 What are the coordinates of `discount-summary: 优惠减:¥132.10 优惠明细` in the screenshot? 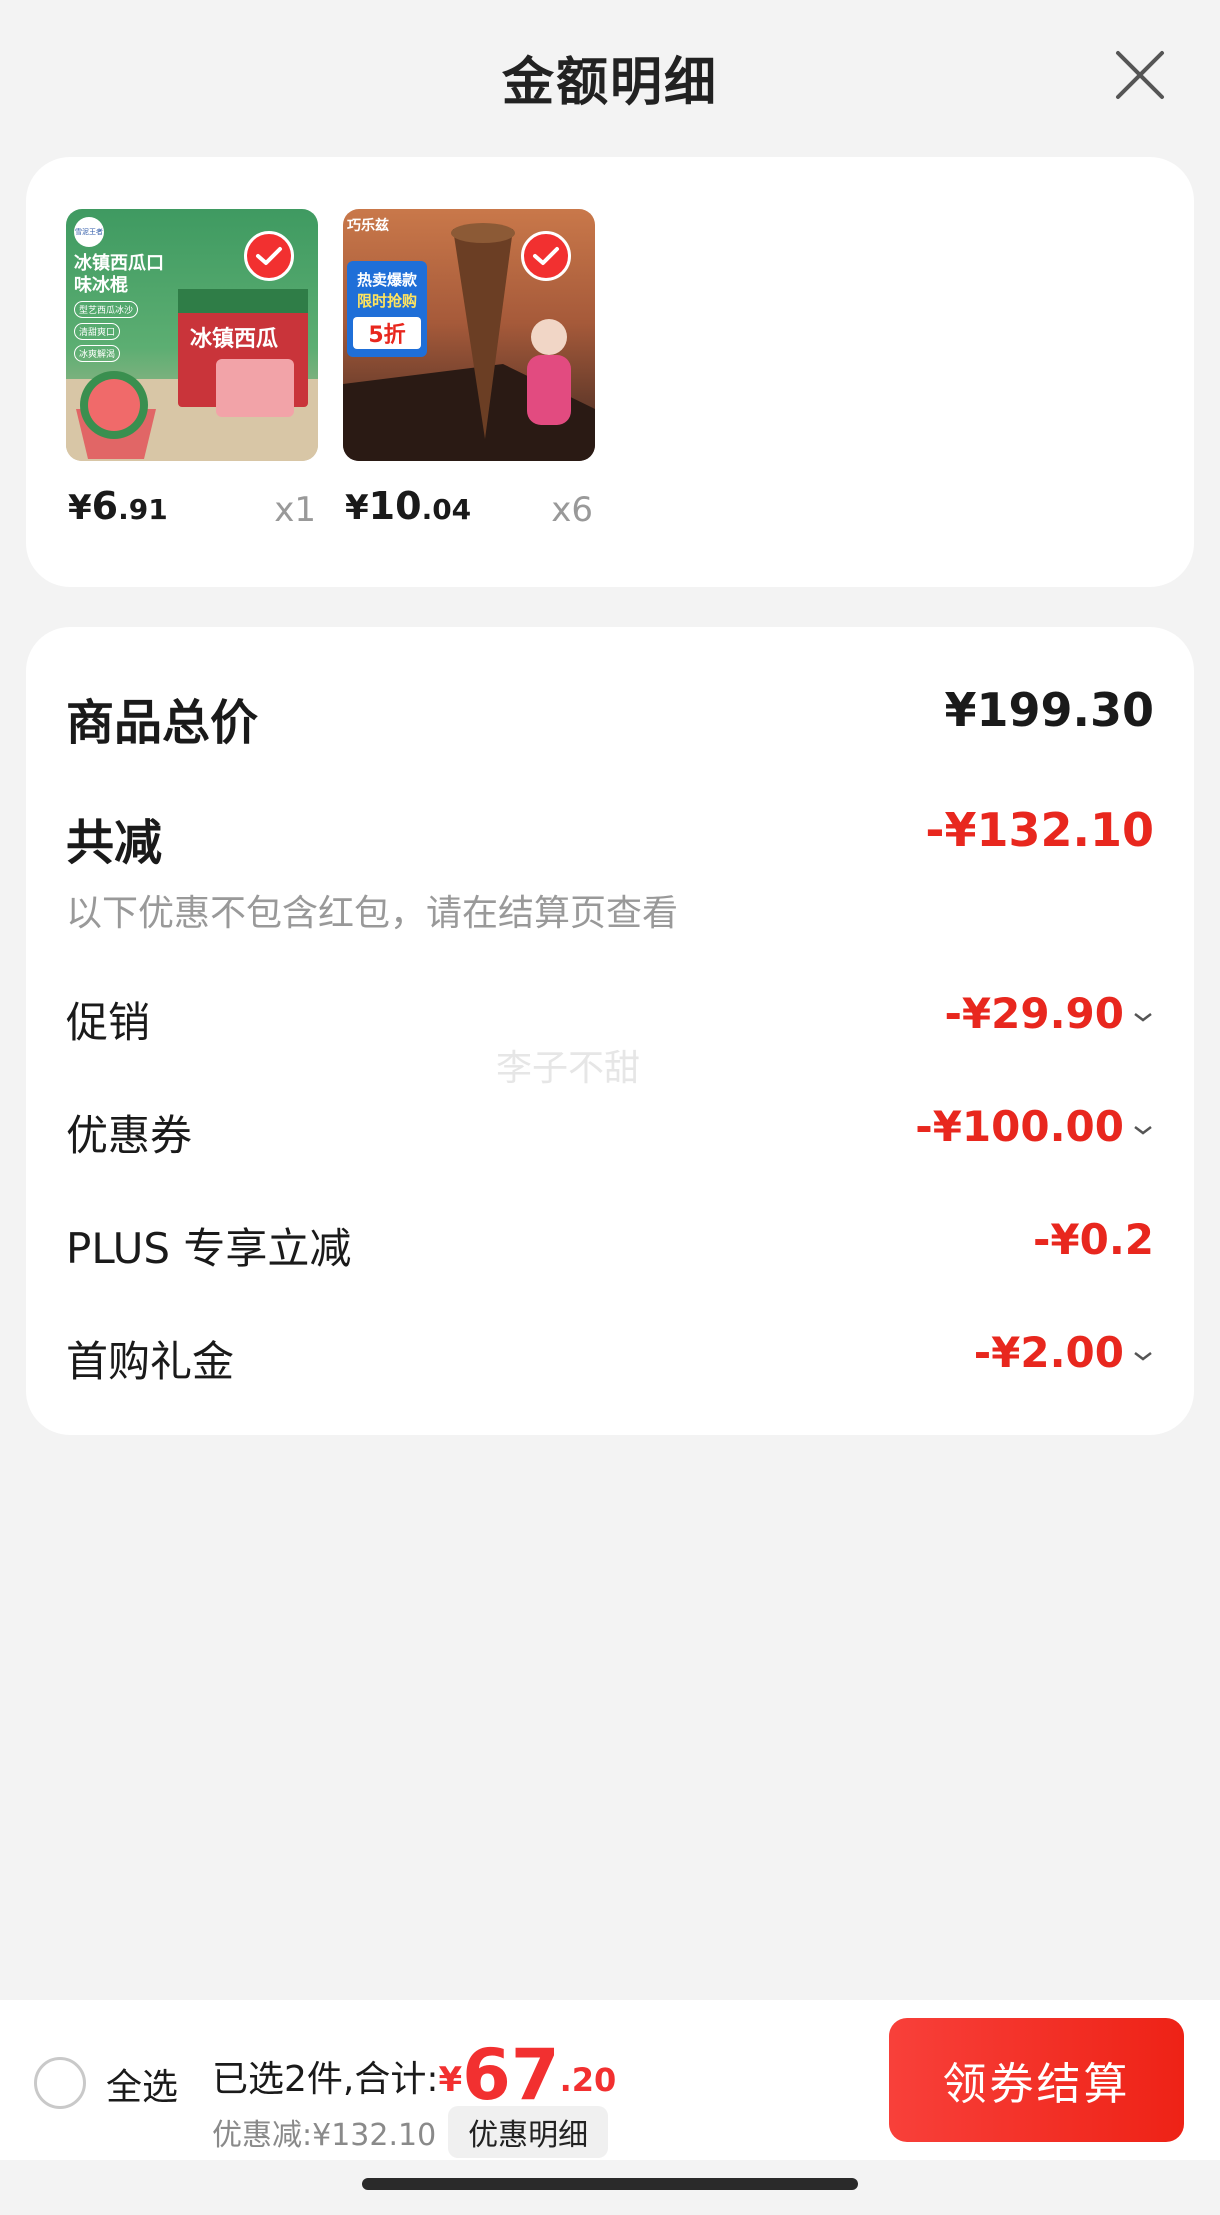 It's located at (410, 2132).